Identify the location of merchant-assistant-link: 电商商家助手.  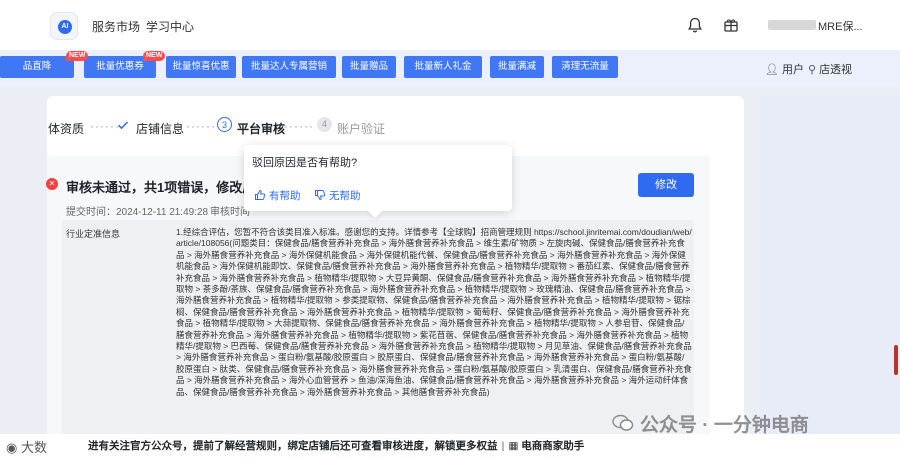
(552, 446).